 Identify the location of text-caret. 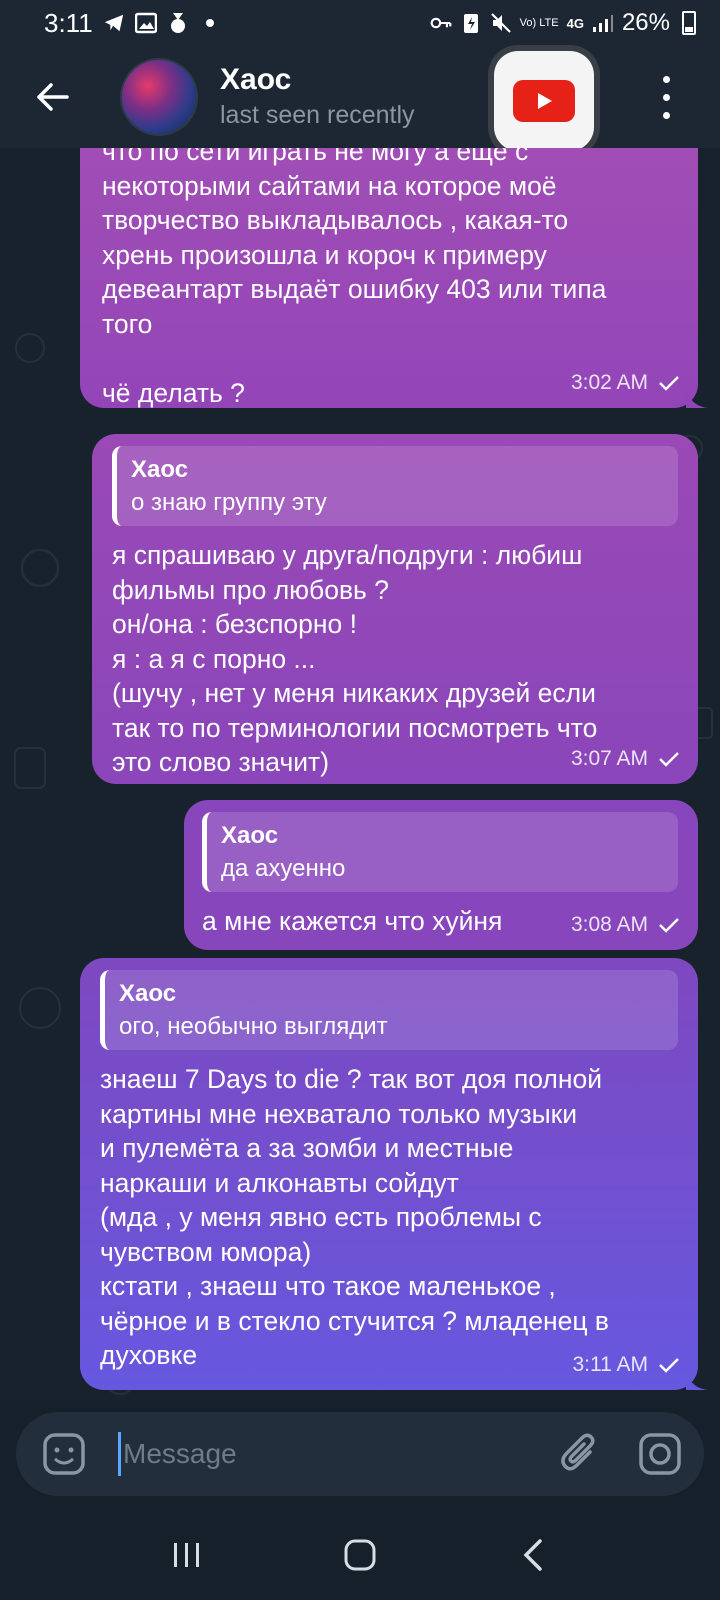
(119, 1454).